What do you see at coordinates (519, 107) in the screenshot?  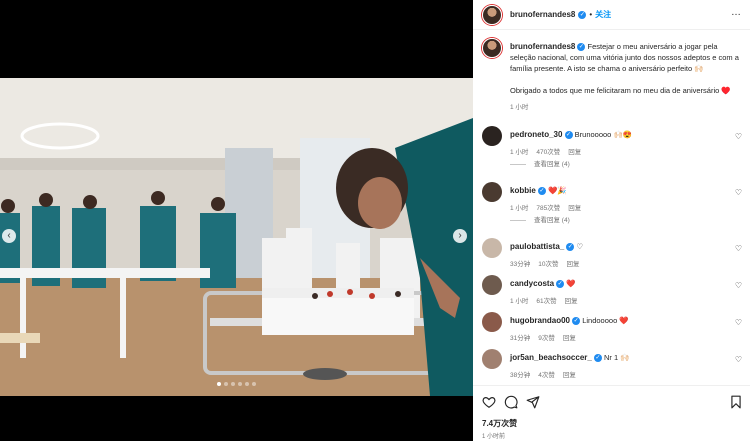 I see `caption-time: 1 小时` at bounding box center [519, 107].